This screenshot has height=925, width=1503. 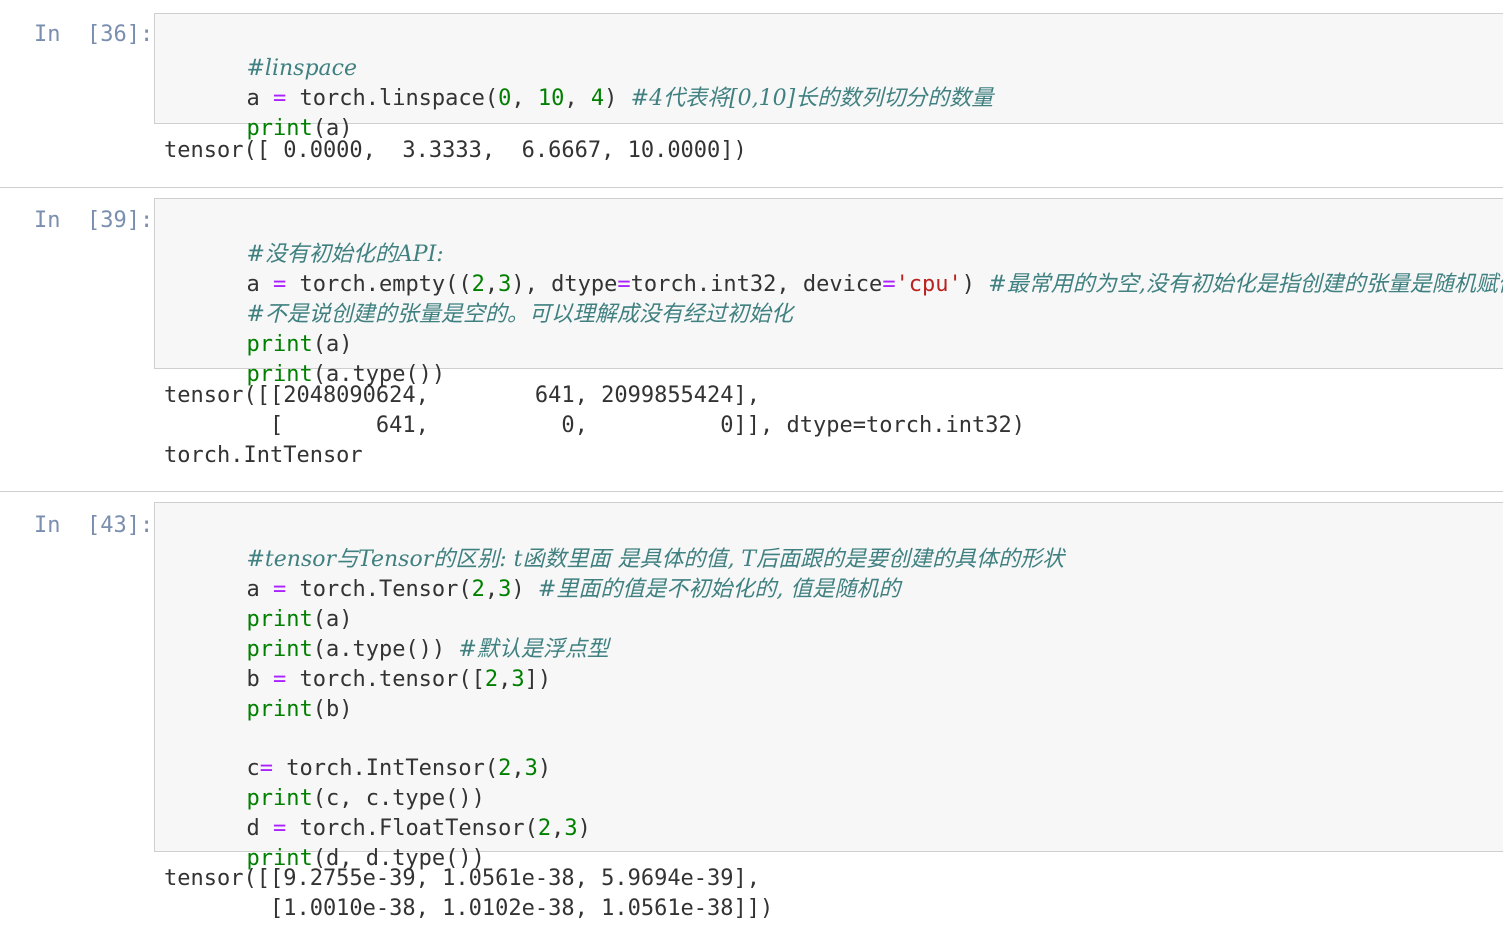 I want to click on code-line: #linspace, so click(x=262, y=52).